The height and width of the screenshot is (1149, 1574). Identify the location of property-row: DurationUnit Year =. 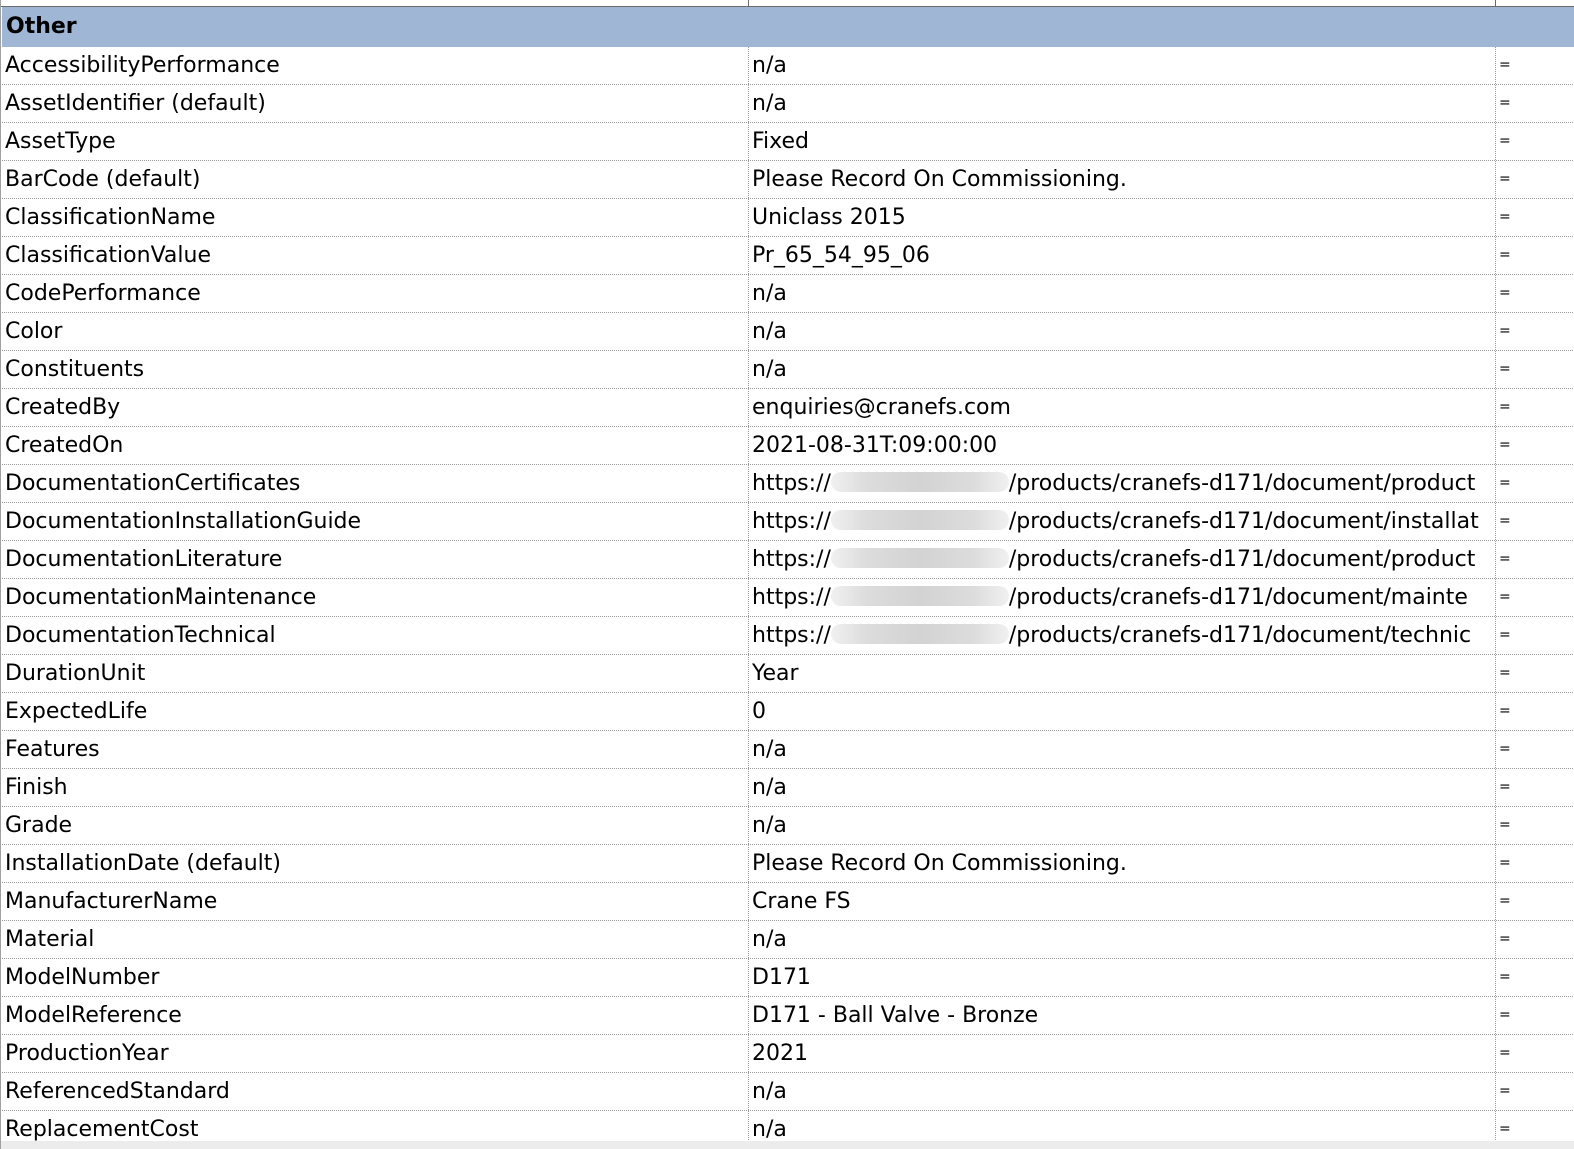
(788, 674).